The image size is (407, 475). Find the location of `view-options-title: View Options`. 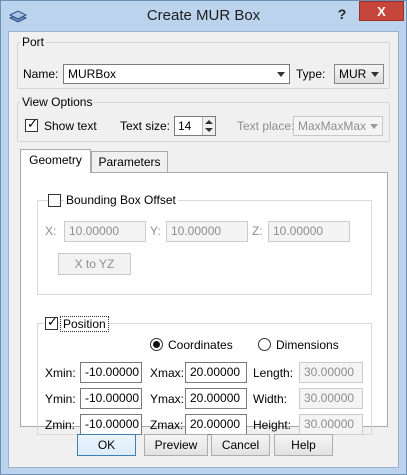

view-options-title: View Options is located at coordinates (57, 102).